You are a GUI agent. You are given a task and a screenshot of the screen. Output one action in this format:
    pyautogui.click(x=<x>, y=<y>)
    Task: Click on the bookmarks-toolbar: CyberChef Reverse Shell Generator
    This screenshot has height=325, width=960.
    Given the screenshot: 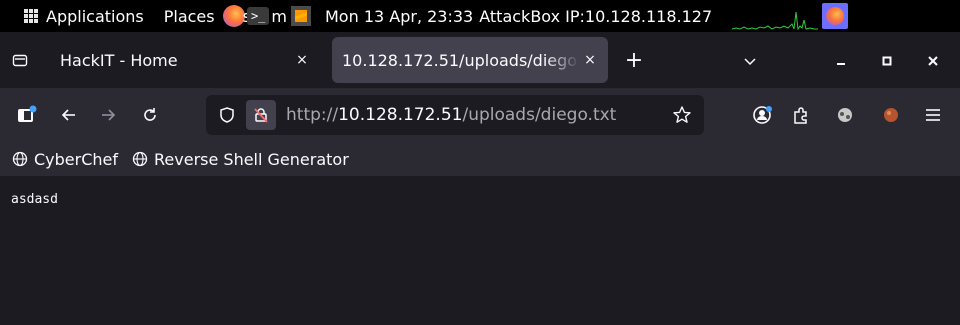 What is the action you would take?
    pyautogui.click(x=480, y=159)
    